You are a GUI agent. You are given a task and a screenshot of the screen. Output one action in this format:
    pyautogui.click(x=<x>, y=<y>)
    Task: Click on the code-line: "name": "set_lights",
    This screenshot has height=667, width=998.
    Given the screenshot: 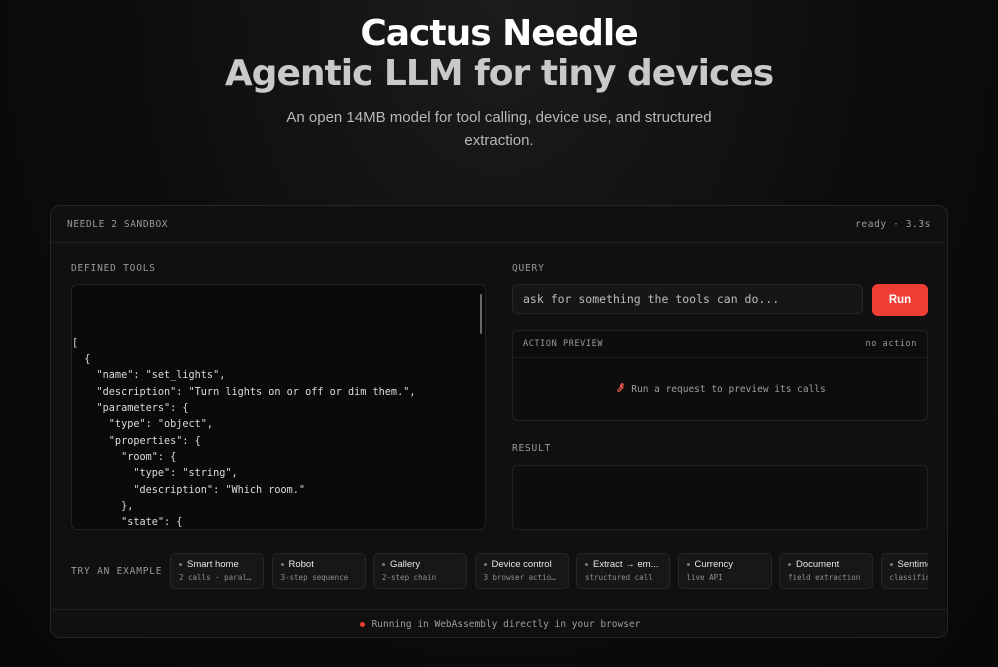 What is the action you would take?
    pyautogui.click(x=149, y=376)
    